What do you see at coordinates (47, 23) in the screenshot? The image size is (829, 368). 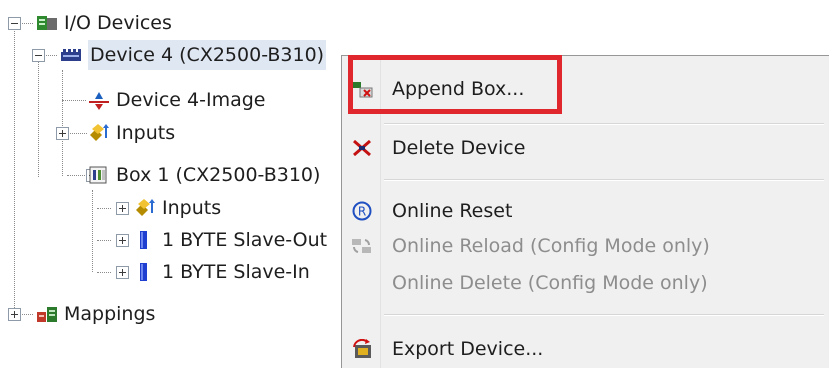 I see `io-devices-icon` at bounding box center [47, 23].